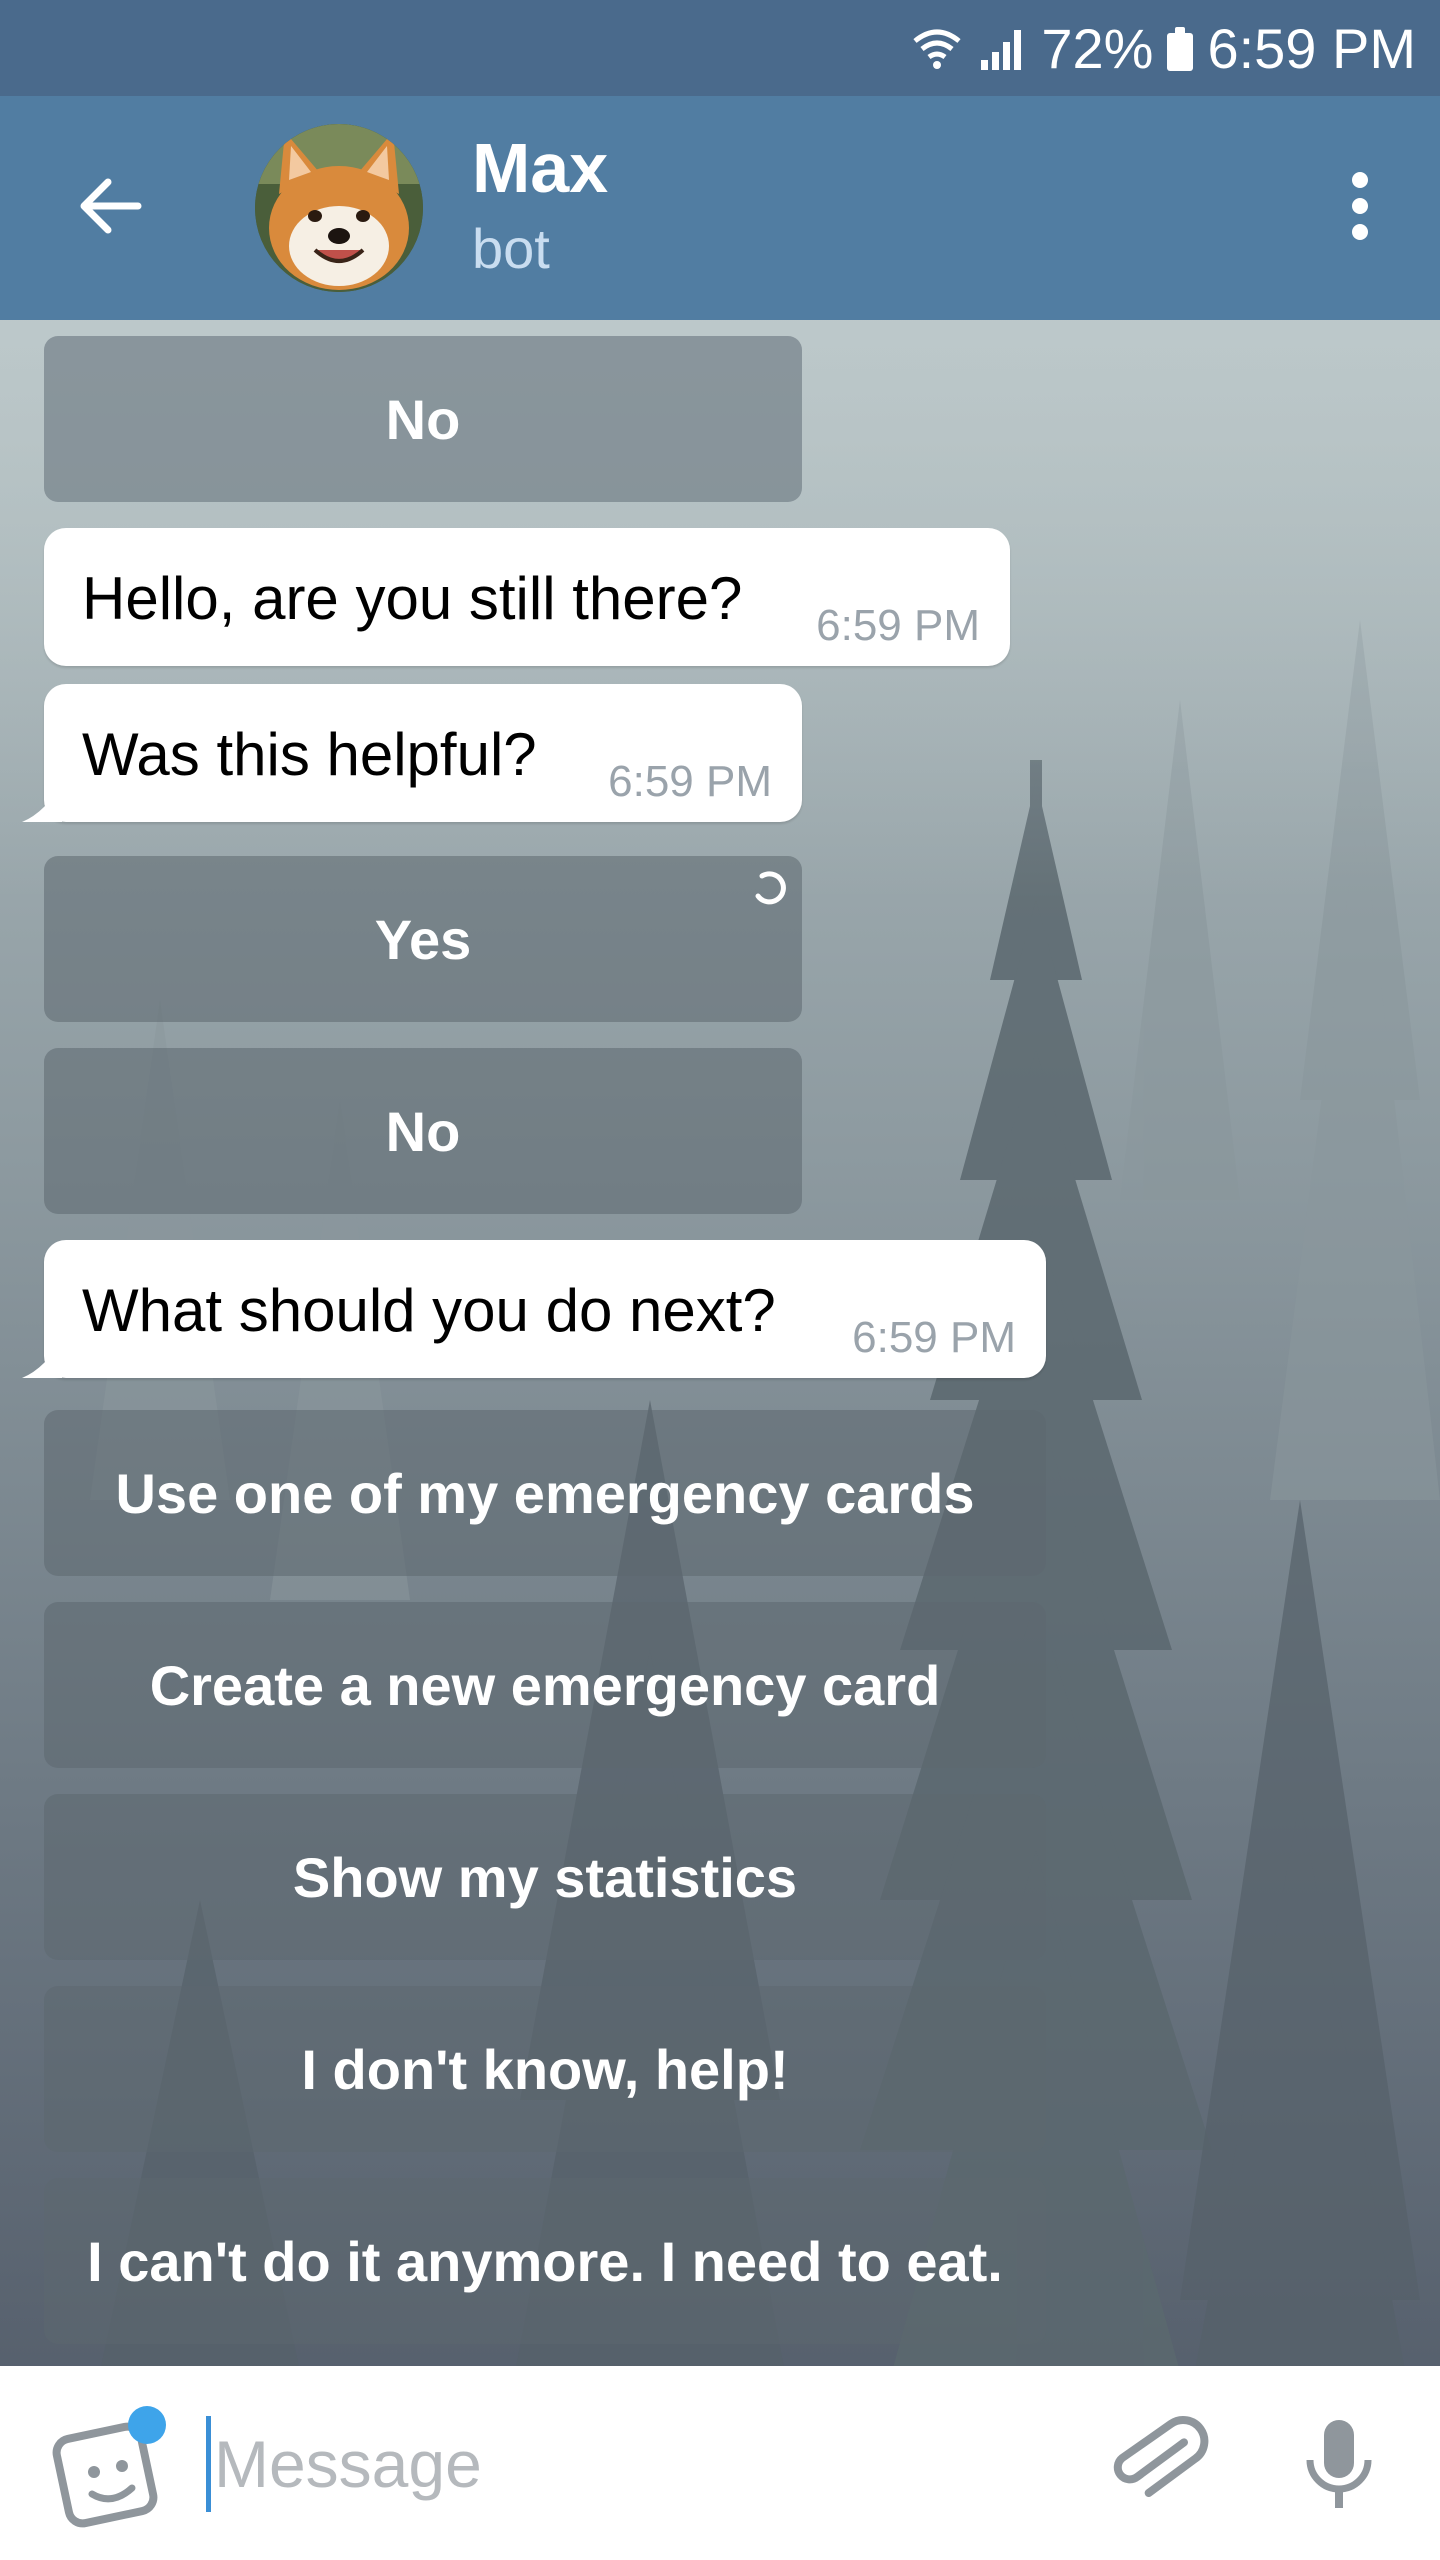 This screenshot has height=2560, width=1440. What do you see at coordinates (770, 888) in the screenshot?
I see `loading-spinner-icon` at bounding box center [770, 888].